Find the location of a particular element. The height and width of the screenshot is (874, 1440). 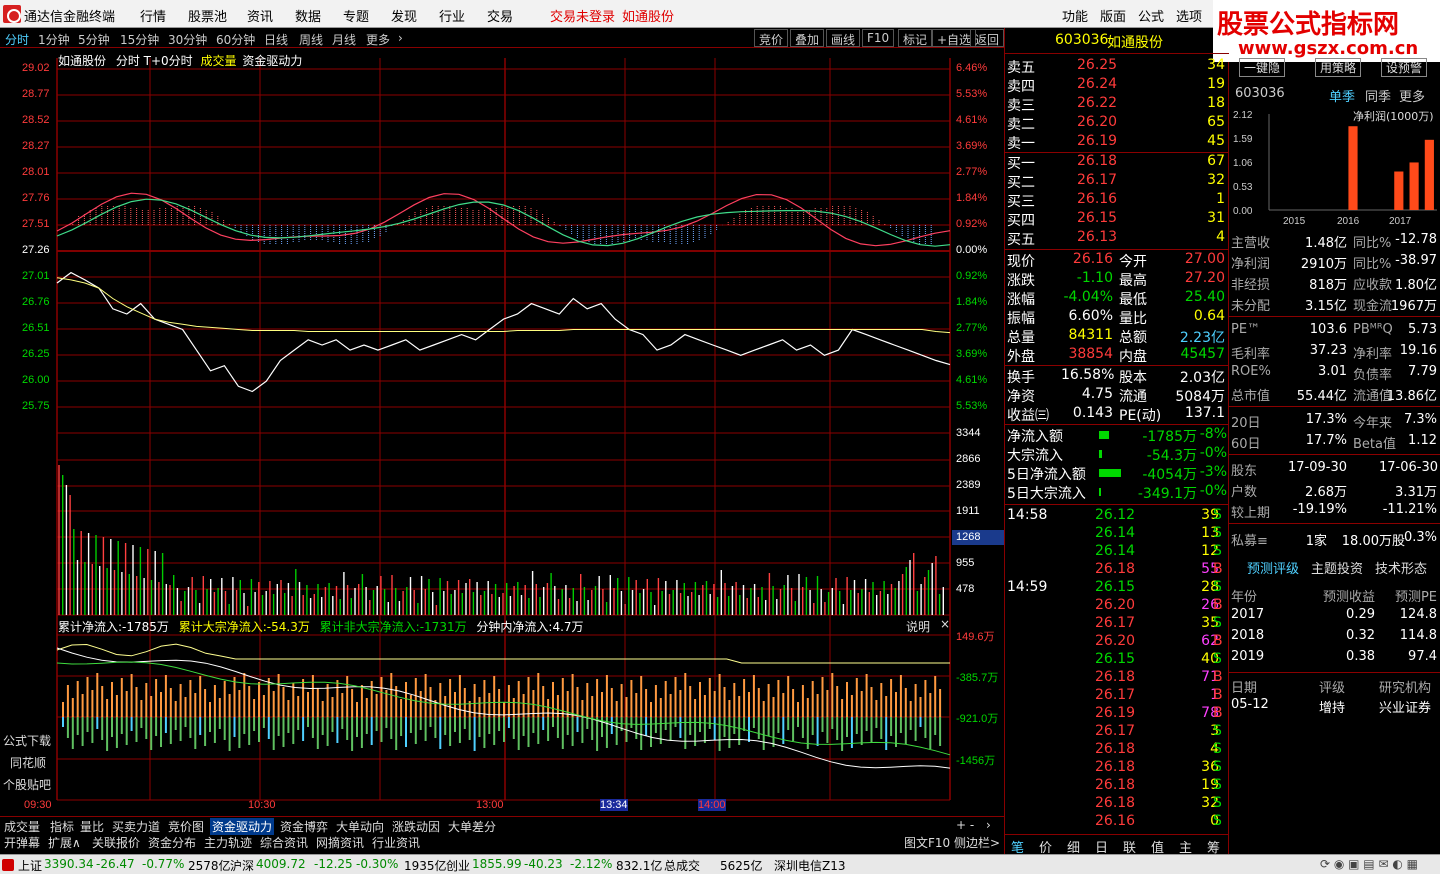

stat-row: 涨跌 -1.10 最高 27.20 is located at coordinates (1117, 279).